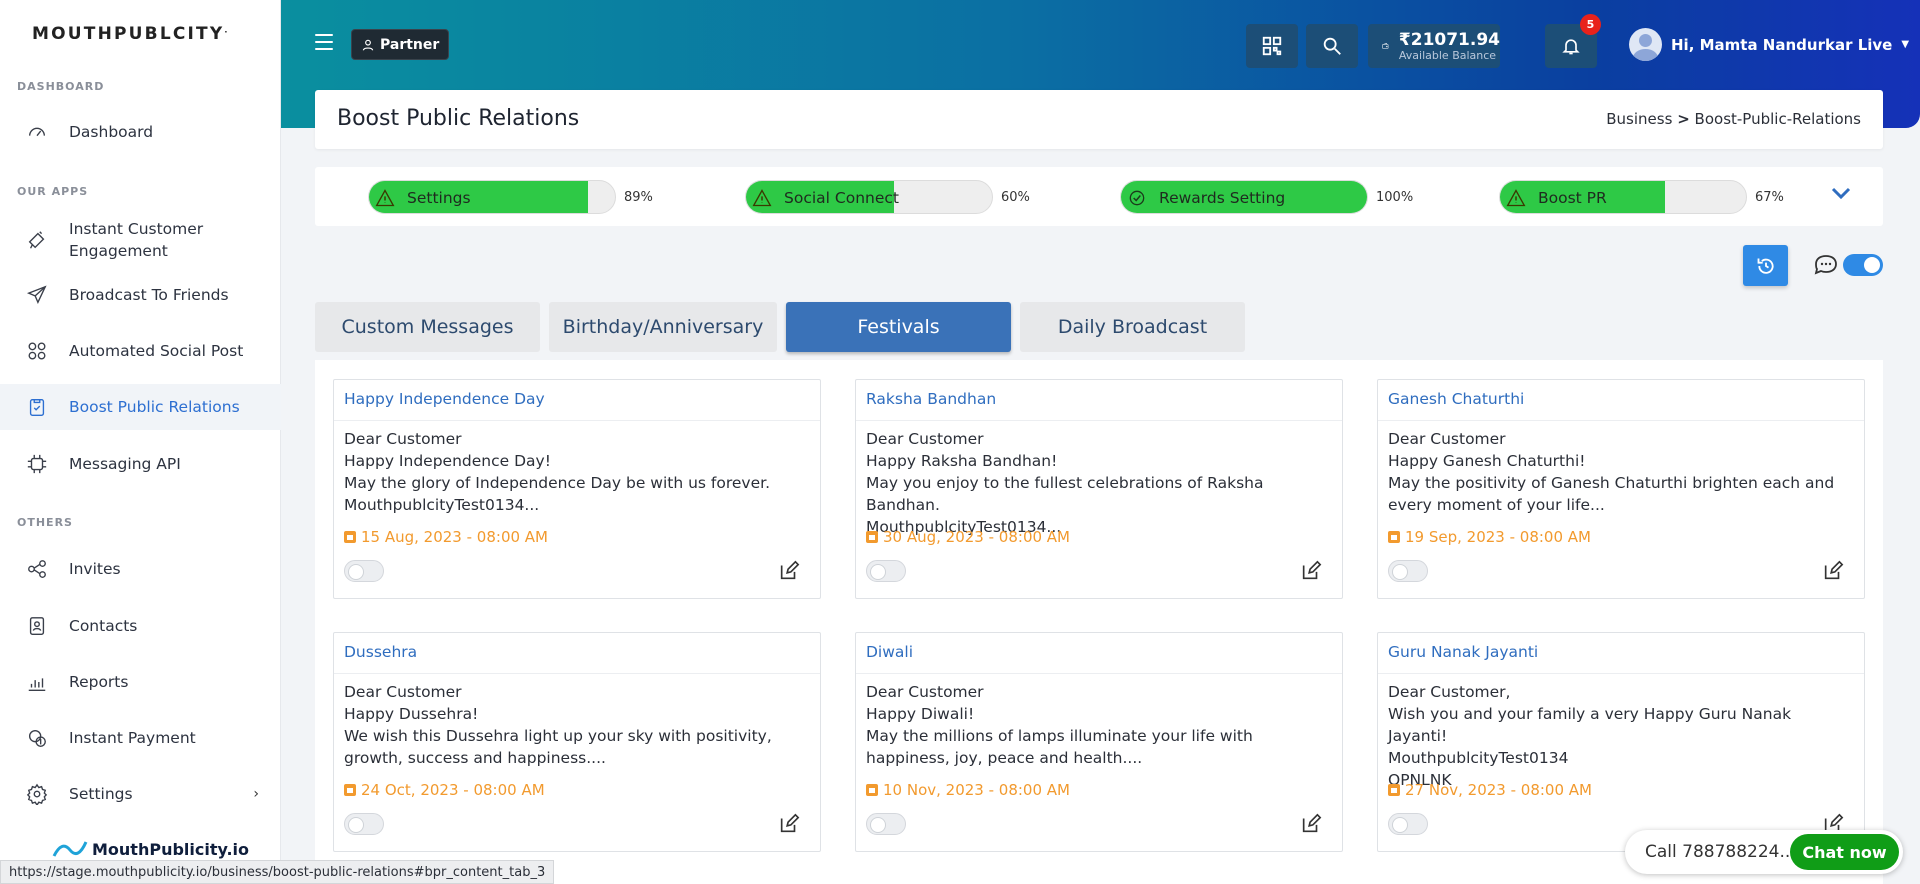 Image resolution: width=1920 pixels, height=884 pixels. What do you see at coordinates (140, 407) in the screenshot?
I see `sidebar-item-boost-public-relations: Boost Public Relations` at bounding box center [140, 407].